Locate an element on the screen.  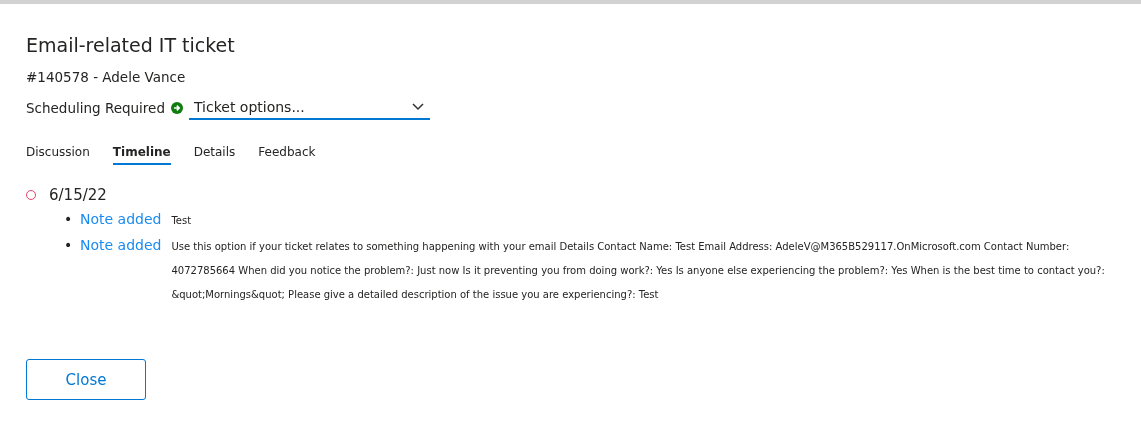
close-button: Close is located at coordinates (86, 379).